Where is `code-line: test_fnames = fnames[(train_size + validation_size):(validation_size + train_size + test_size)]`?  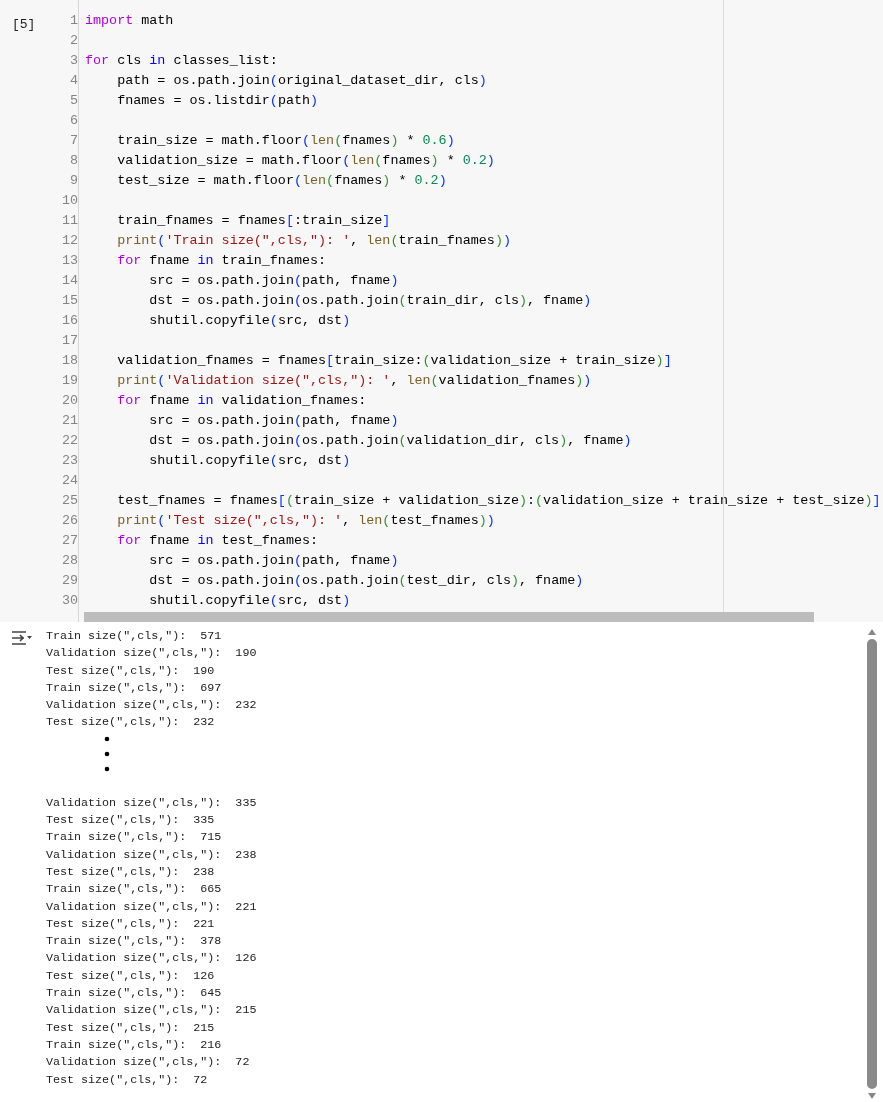
code-line: test_fnames = fnames[(train_size + validation_size):(validation_size + train_size + test_size)] is located at coordinates (498, 501).